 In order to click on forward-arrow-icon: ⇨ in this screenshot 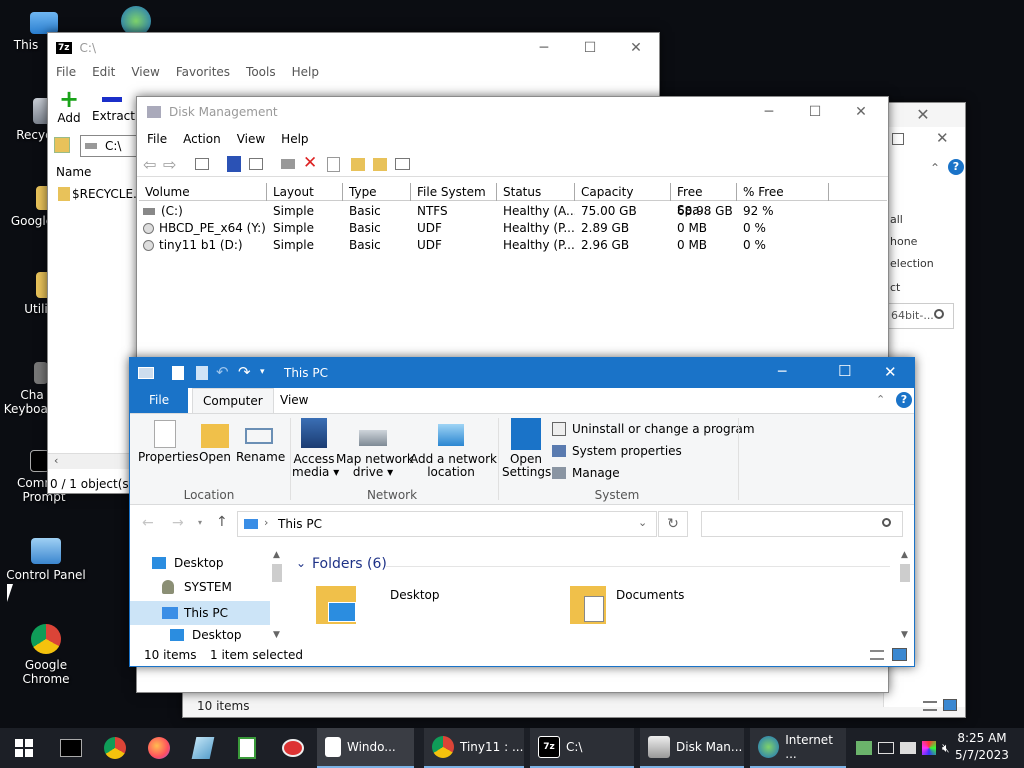, I will do `click(169, 164)`.